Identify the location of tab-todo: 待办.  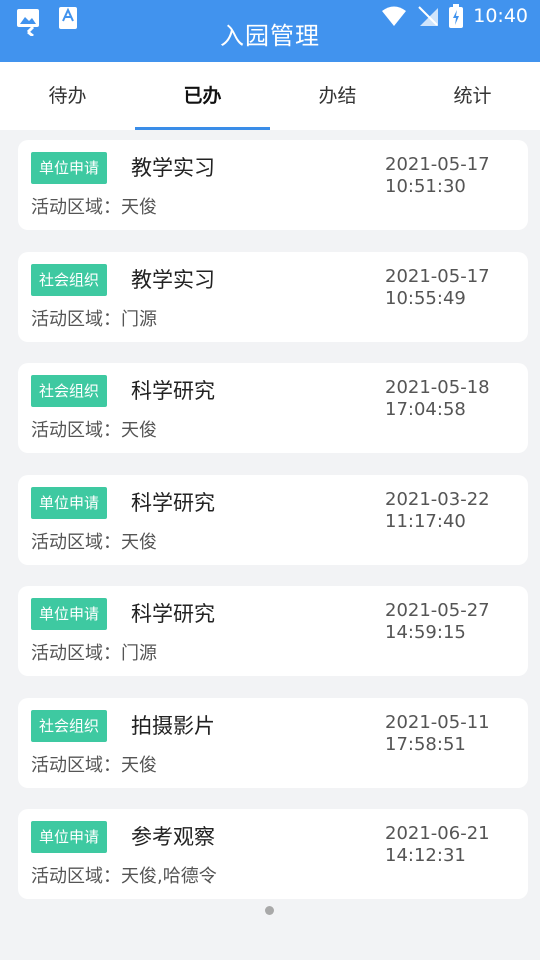
(67, 96).